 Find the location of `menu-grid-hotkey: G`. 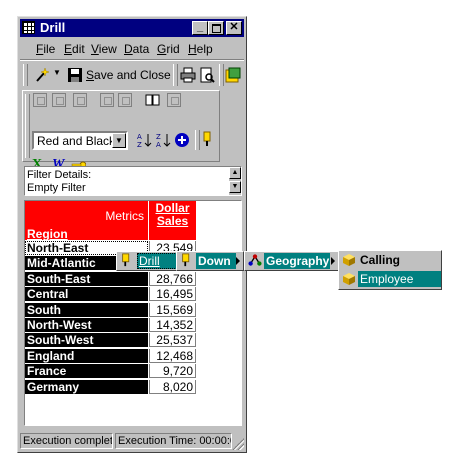

menu-grid-hotkey: G is located at coordinates (162, 49).